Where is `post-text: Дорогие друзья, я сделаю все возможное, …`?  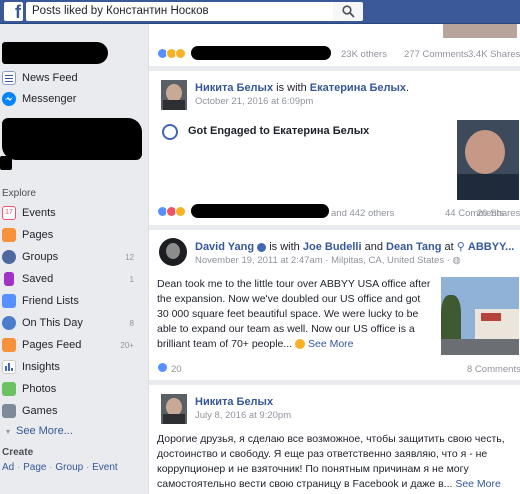 post-text: Дорогие друзья, я сделаю все возможное, … is located at coordinates (331, 461).